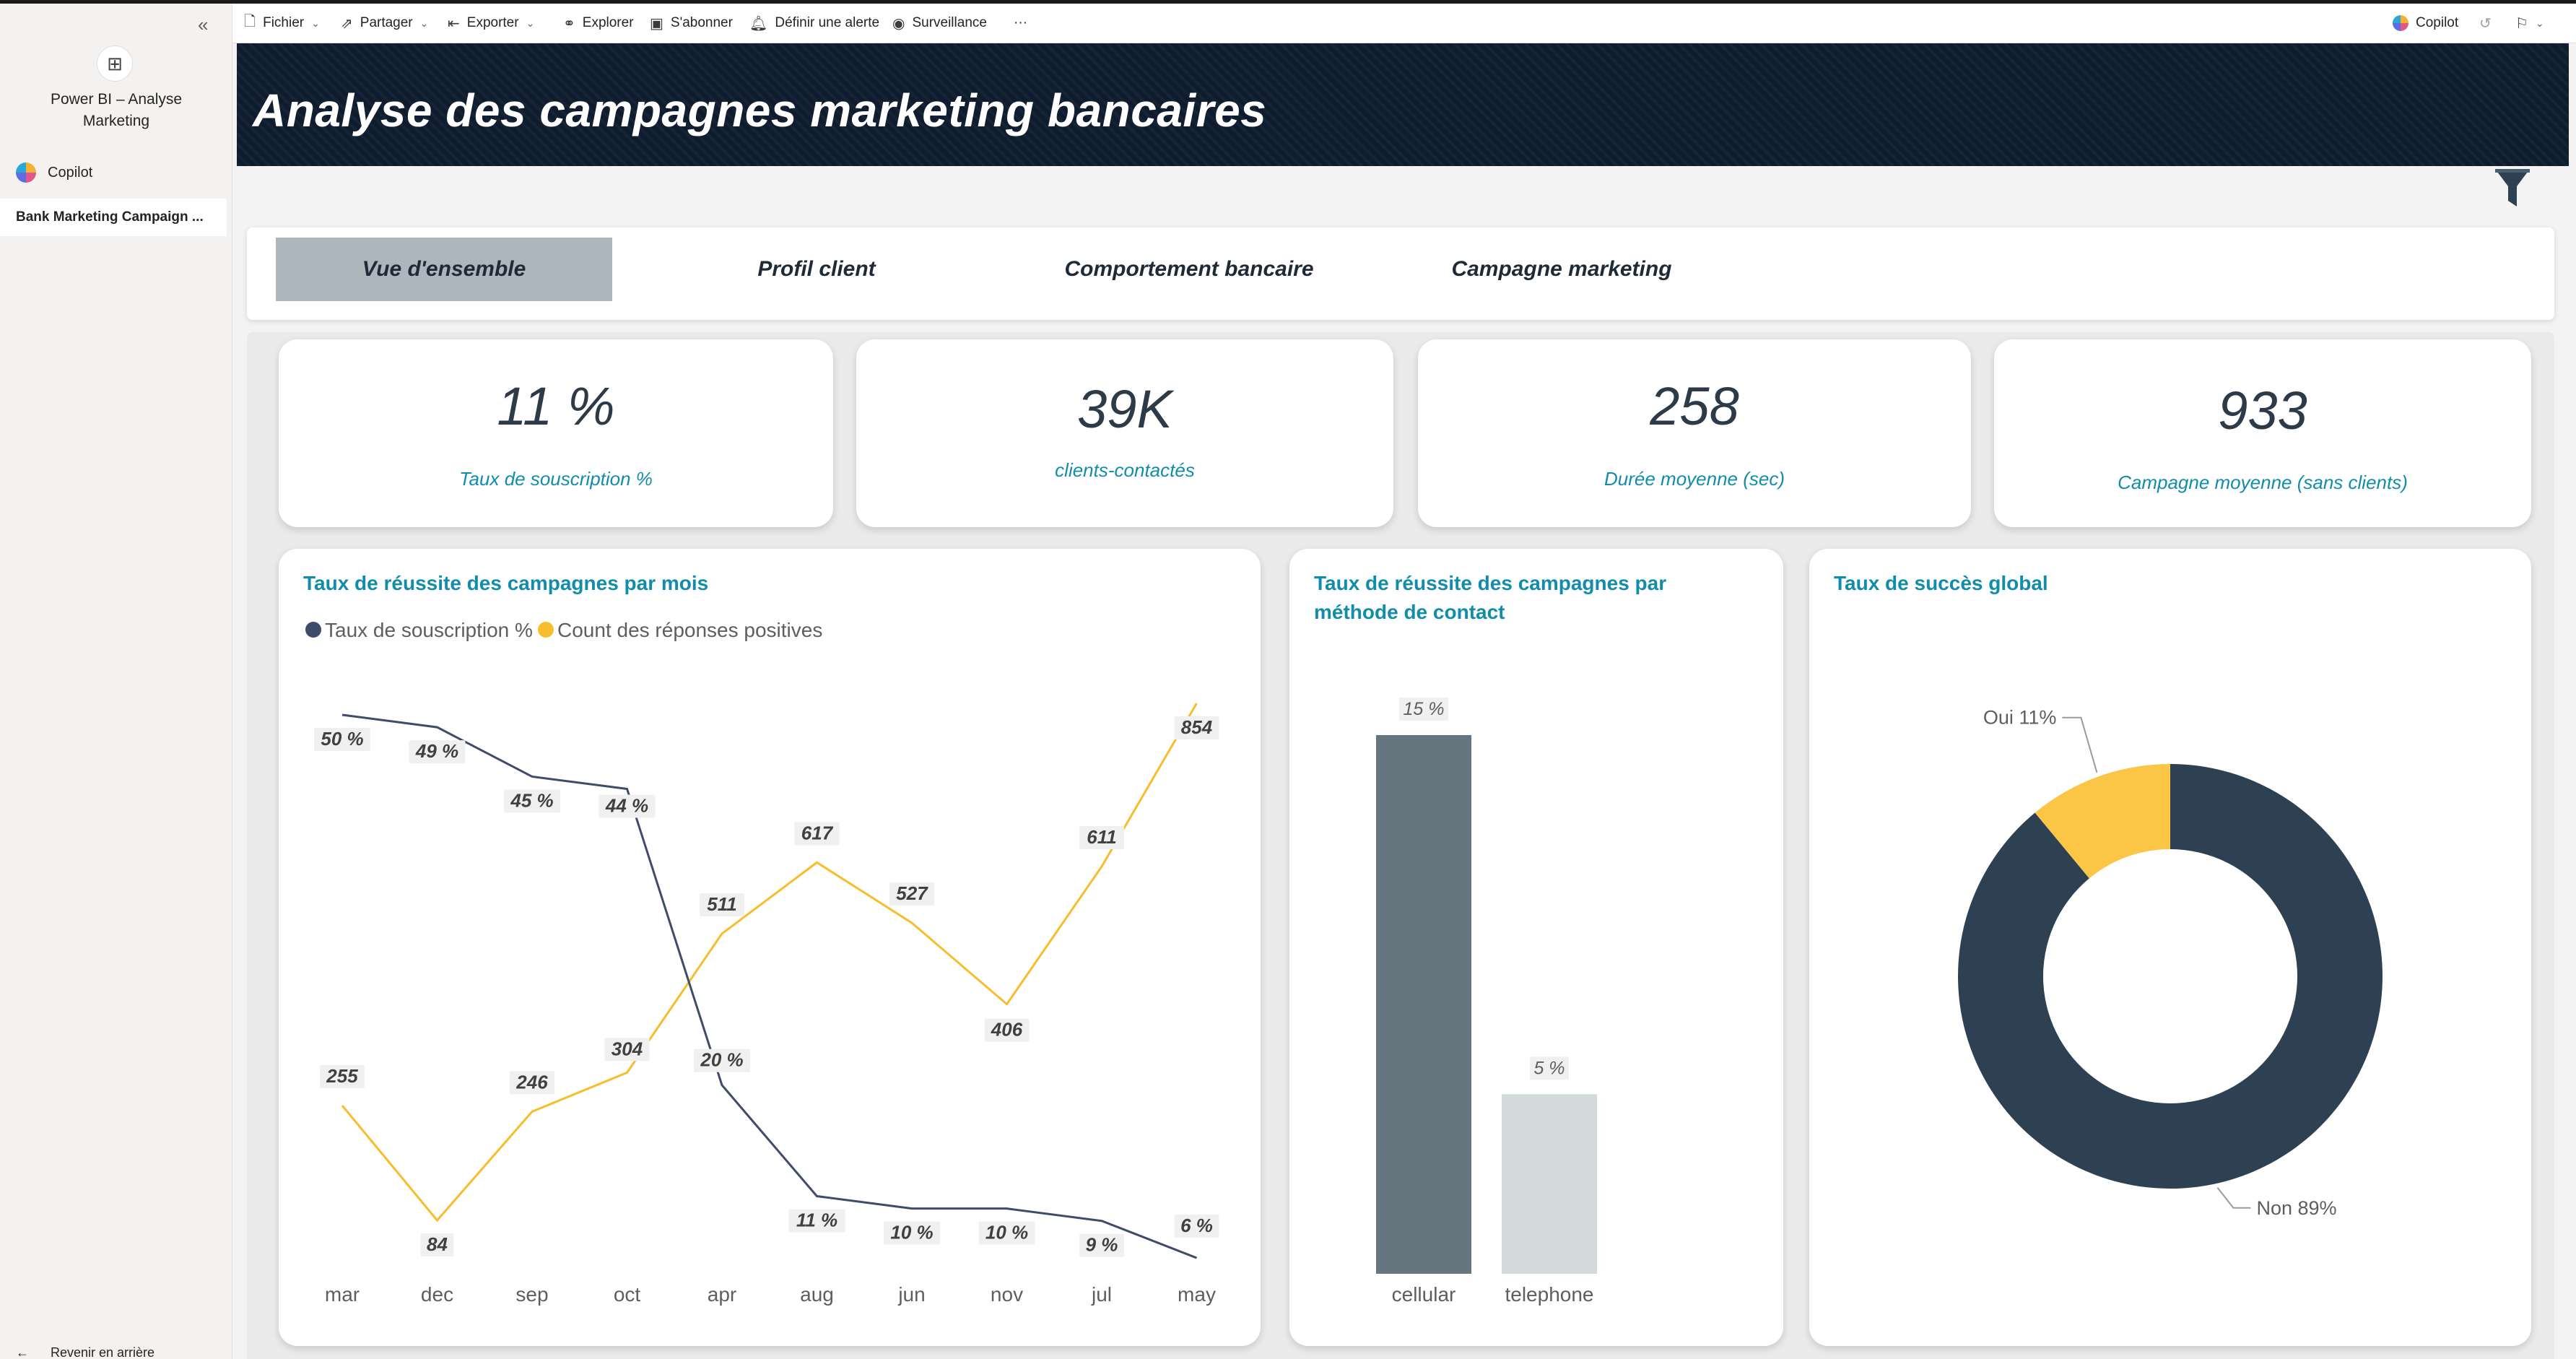  I want to click on x-tick-label: mar, so click(342, 1294).